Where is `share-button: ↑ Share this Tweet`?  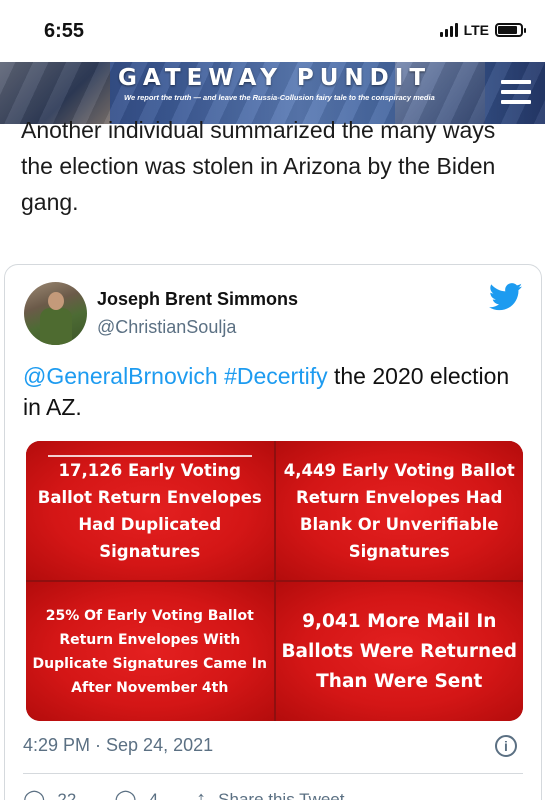 share-button: ↑ Share this Tweet is located at coordinates (270, 794).